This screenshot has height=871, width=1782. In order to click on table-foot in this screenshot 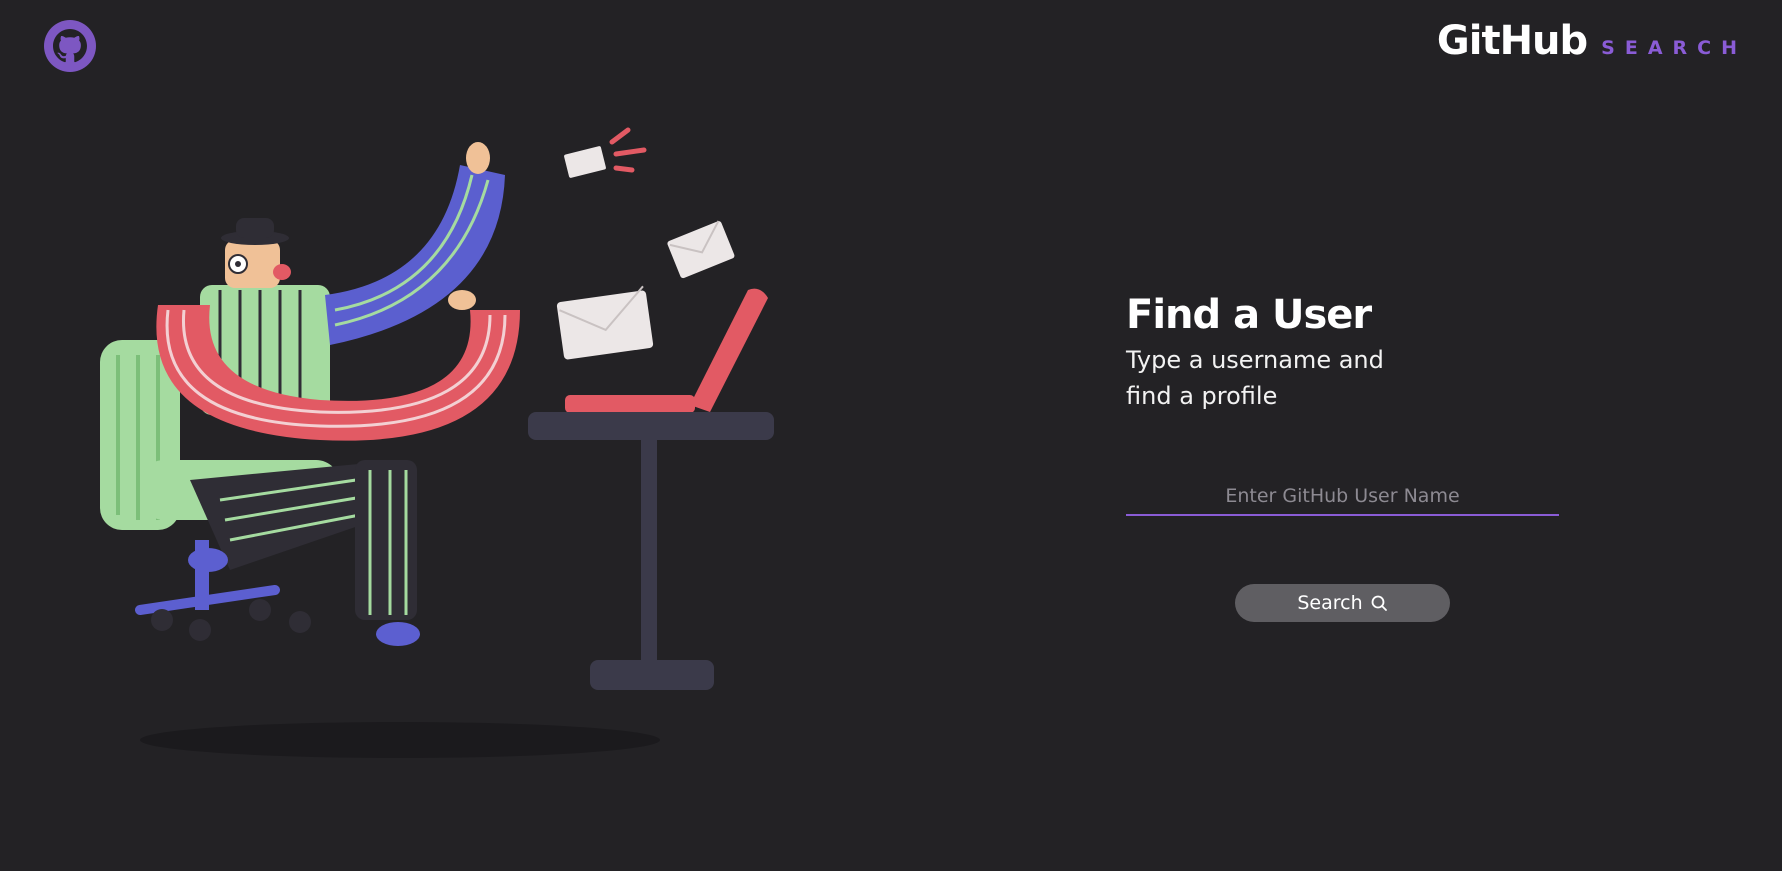, I will do `click(652, 675)`.